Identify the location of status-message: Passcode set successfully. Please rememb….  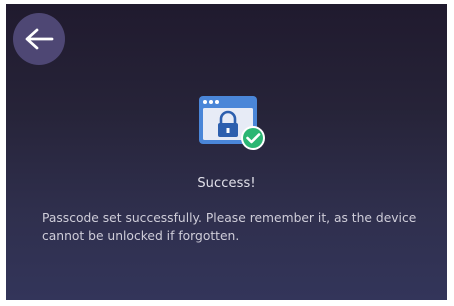
(229, 227).